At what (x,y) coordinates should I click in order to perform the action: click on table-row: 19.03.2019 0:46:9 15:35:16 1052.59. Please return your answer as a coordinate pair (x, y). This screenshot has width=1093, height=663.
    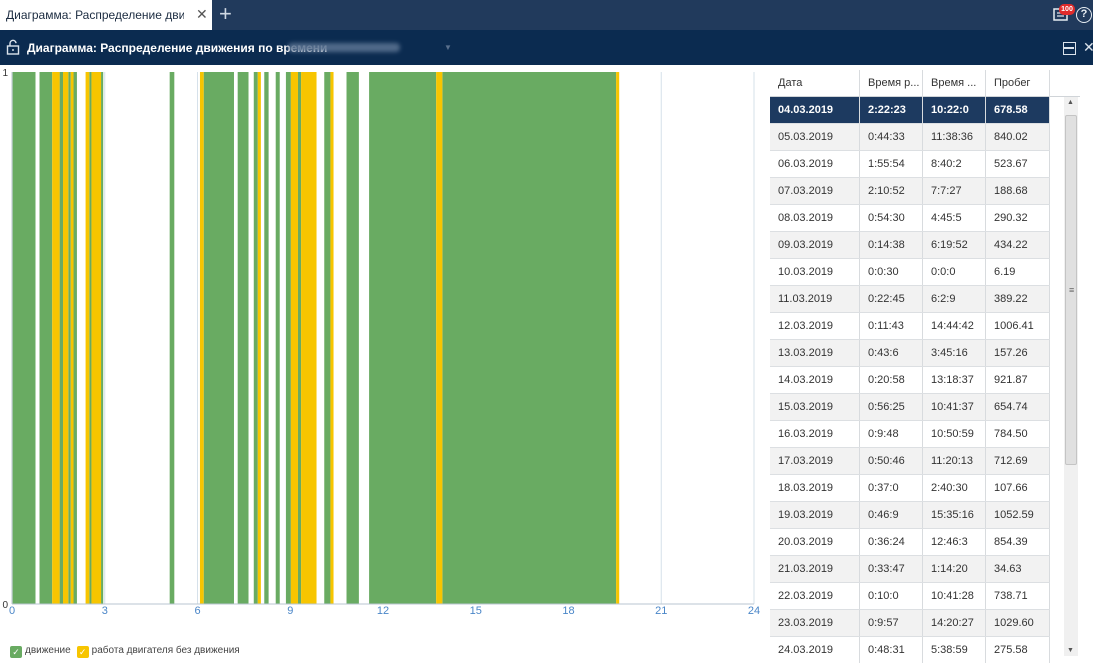
    Looking at the image, I should click on (910, 515).